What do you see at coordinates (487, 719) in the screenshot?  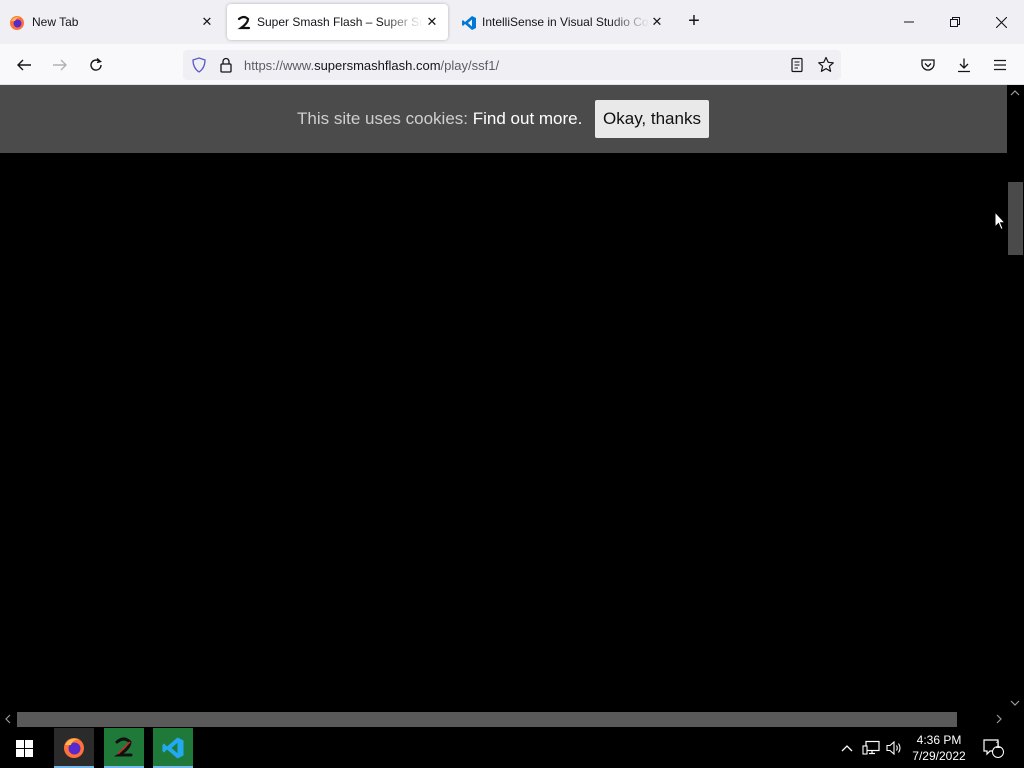 I see `horizontal-scrollbar-thumb` at bounding box center [487, 719].